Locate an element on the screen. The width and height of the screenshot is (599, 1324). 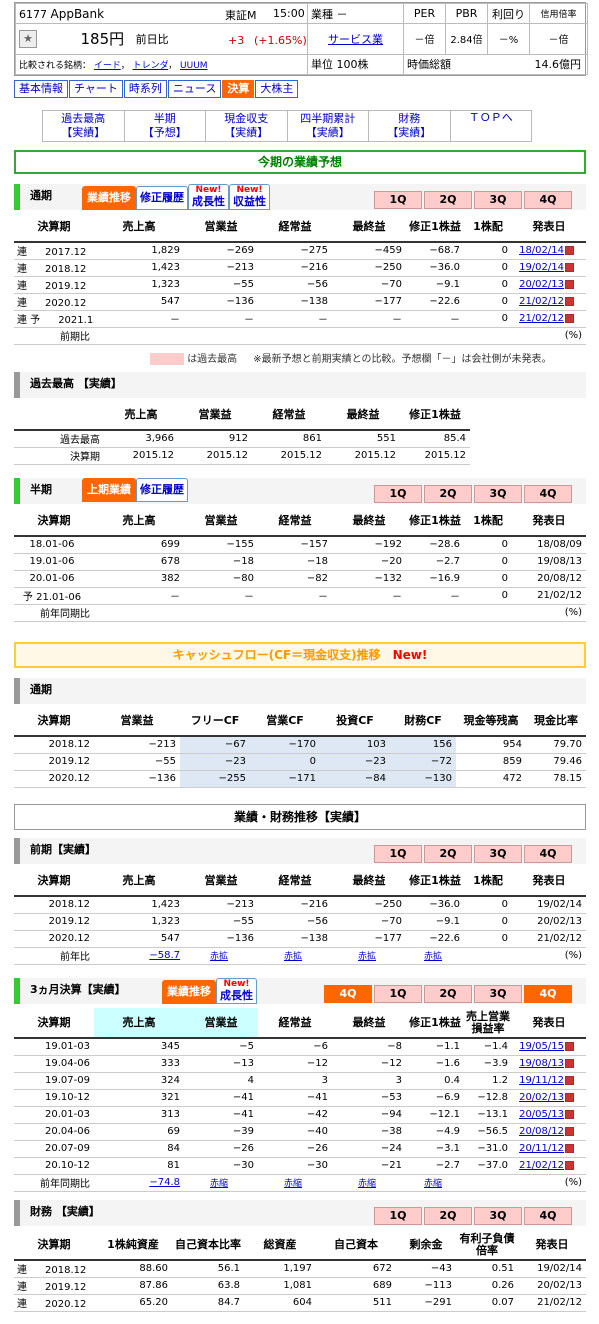
table-cell: −12 is located at coordinates (295, 1064).